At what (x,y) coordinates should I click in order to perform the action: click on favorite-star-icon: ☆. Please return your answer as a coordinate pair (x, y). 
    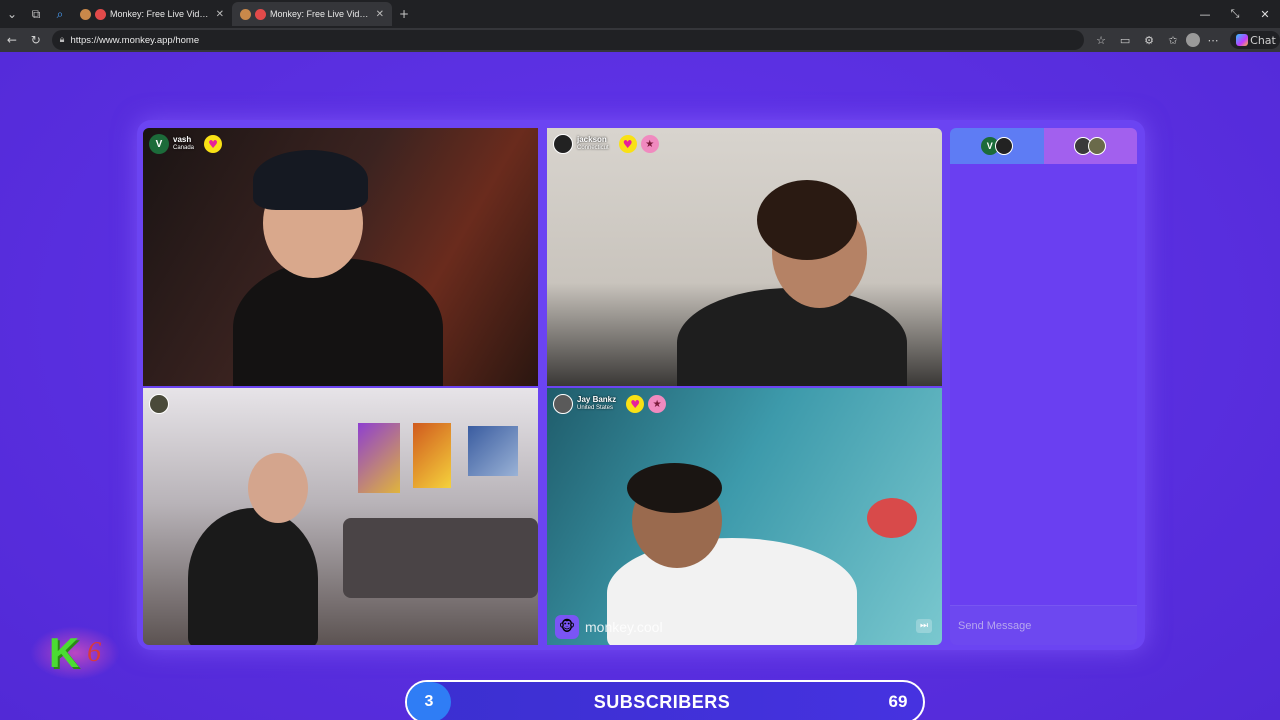
    Looking at the image, I should click on (1101, 40).